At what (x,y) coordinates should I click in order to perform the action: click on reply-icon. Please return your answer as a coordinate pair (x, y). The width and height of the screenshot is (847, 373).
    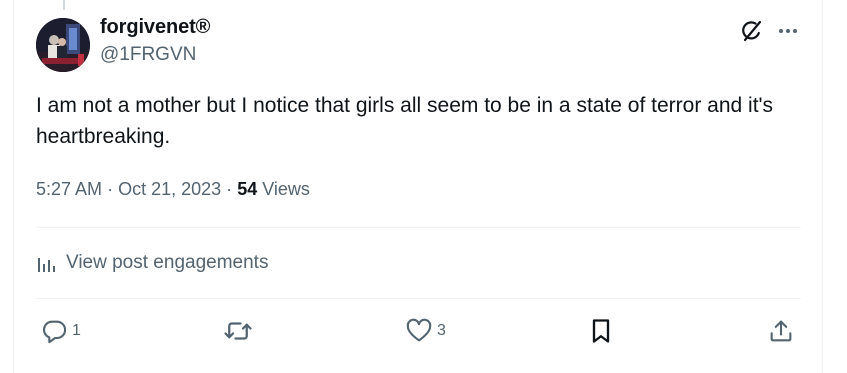
    Looking at the image, I should click on (55, 332).